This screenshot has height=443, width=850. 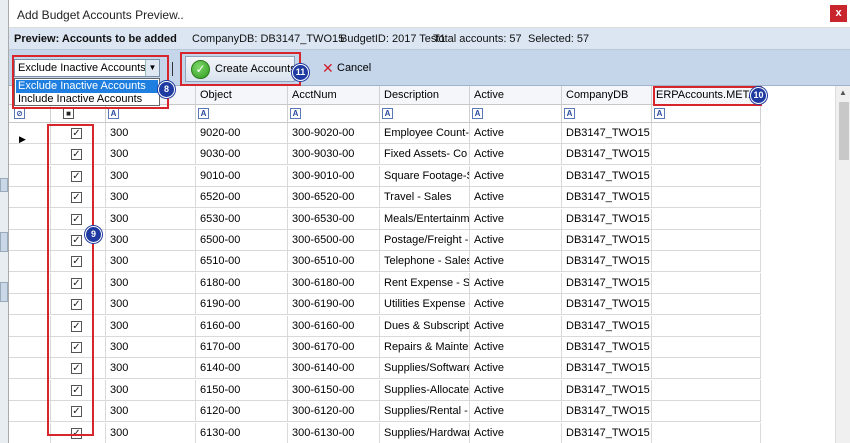 I want to click on description-cell: Postage/Freight -, so click(x=425, y=240).